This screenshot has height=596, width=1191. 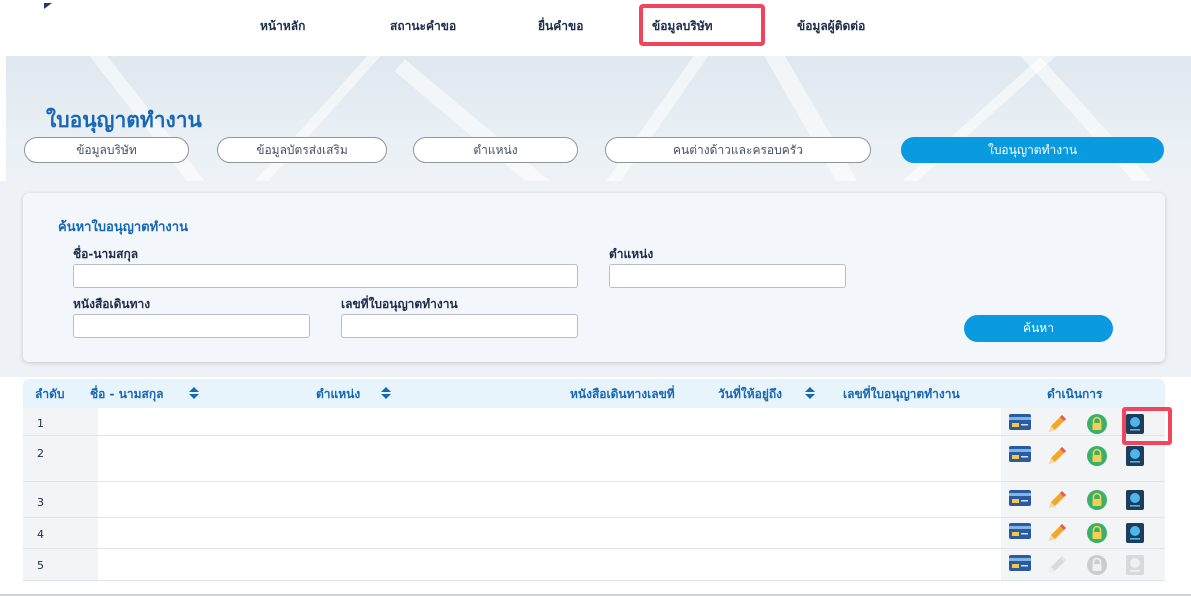 I want to click on tab-foreigners-family: คนต่างด้าวและครอบครัว, so click(x=738, y=150).